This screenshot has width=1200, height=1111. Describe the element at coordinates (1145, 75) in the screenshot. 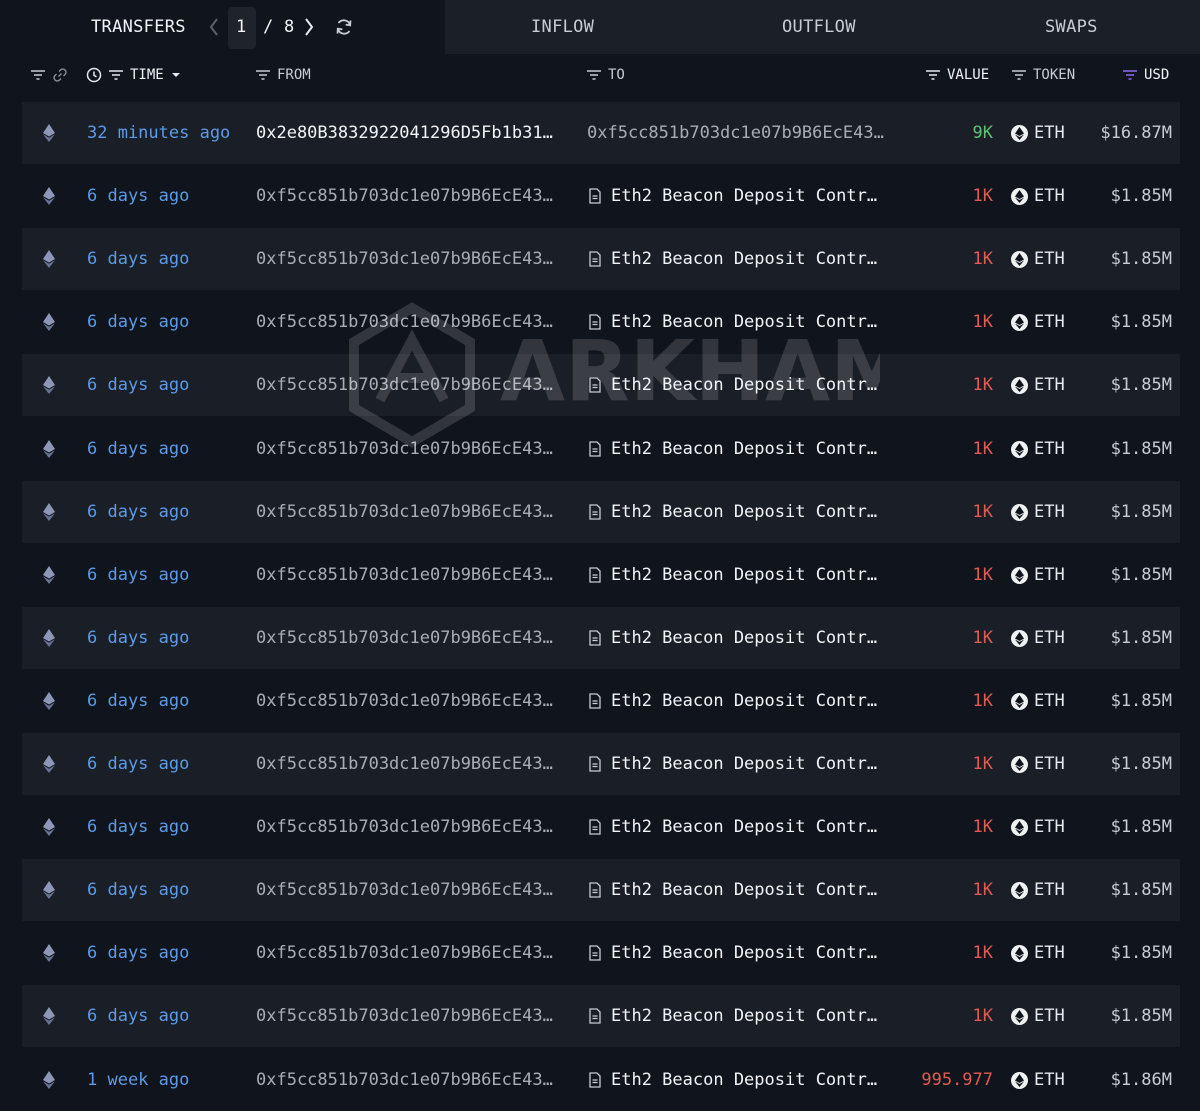

I see `header-usd: USD` at that location.